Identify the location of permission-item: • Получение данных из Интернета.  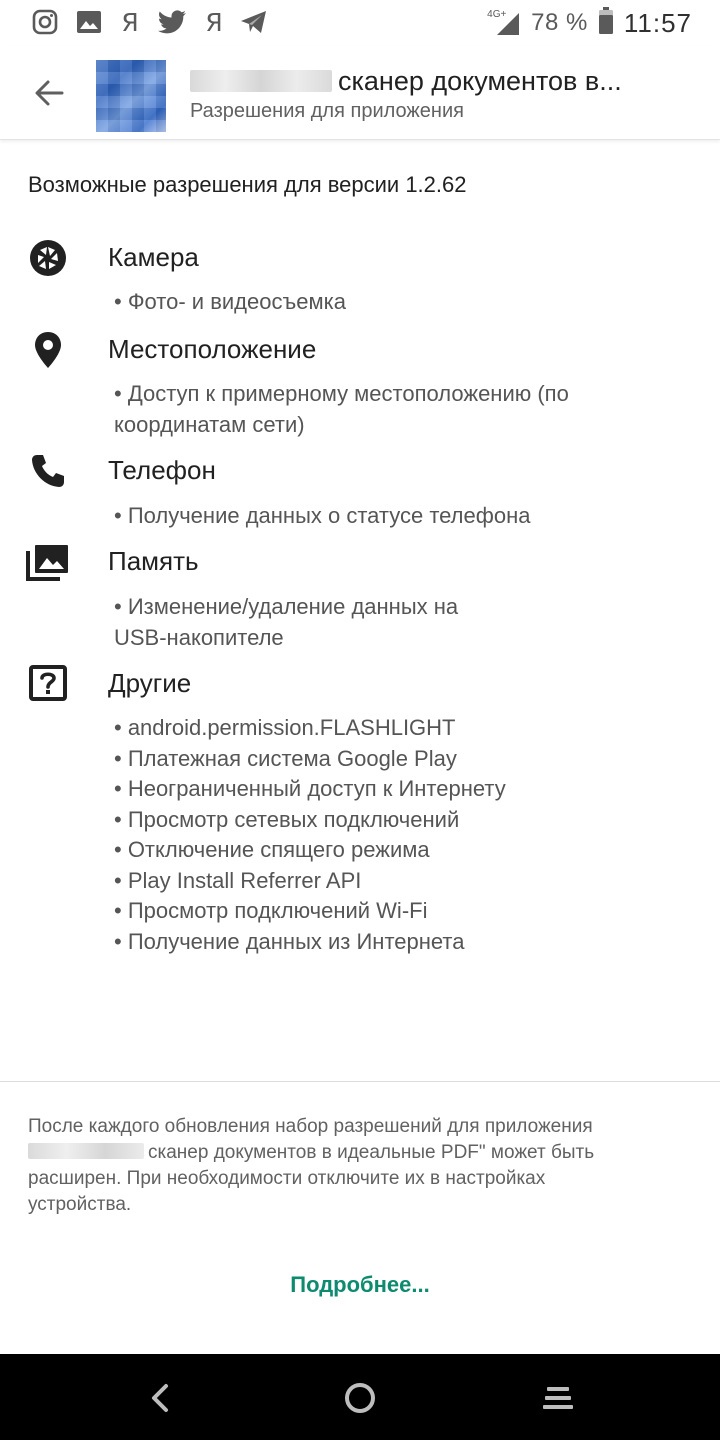
(289, 941).